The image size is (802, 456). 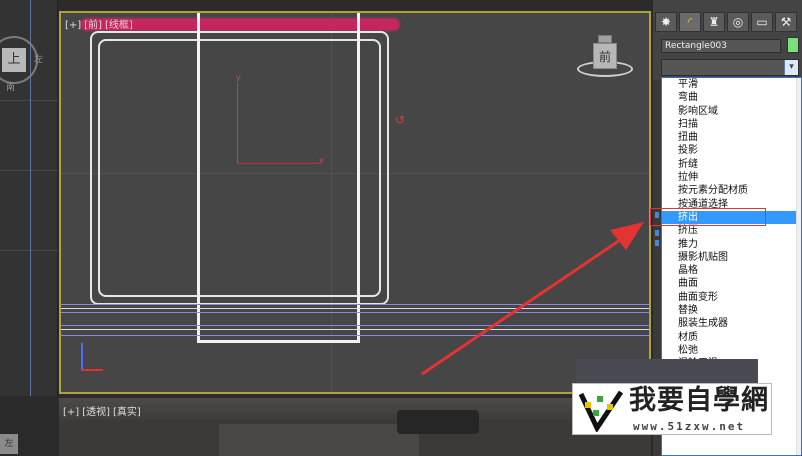 What do you see at coordinates (731, 150) in the screenshot?
I see `modifier-item: 投影` at bounding box center [731, 150].